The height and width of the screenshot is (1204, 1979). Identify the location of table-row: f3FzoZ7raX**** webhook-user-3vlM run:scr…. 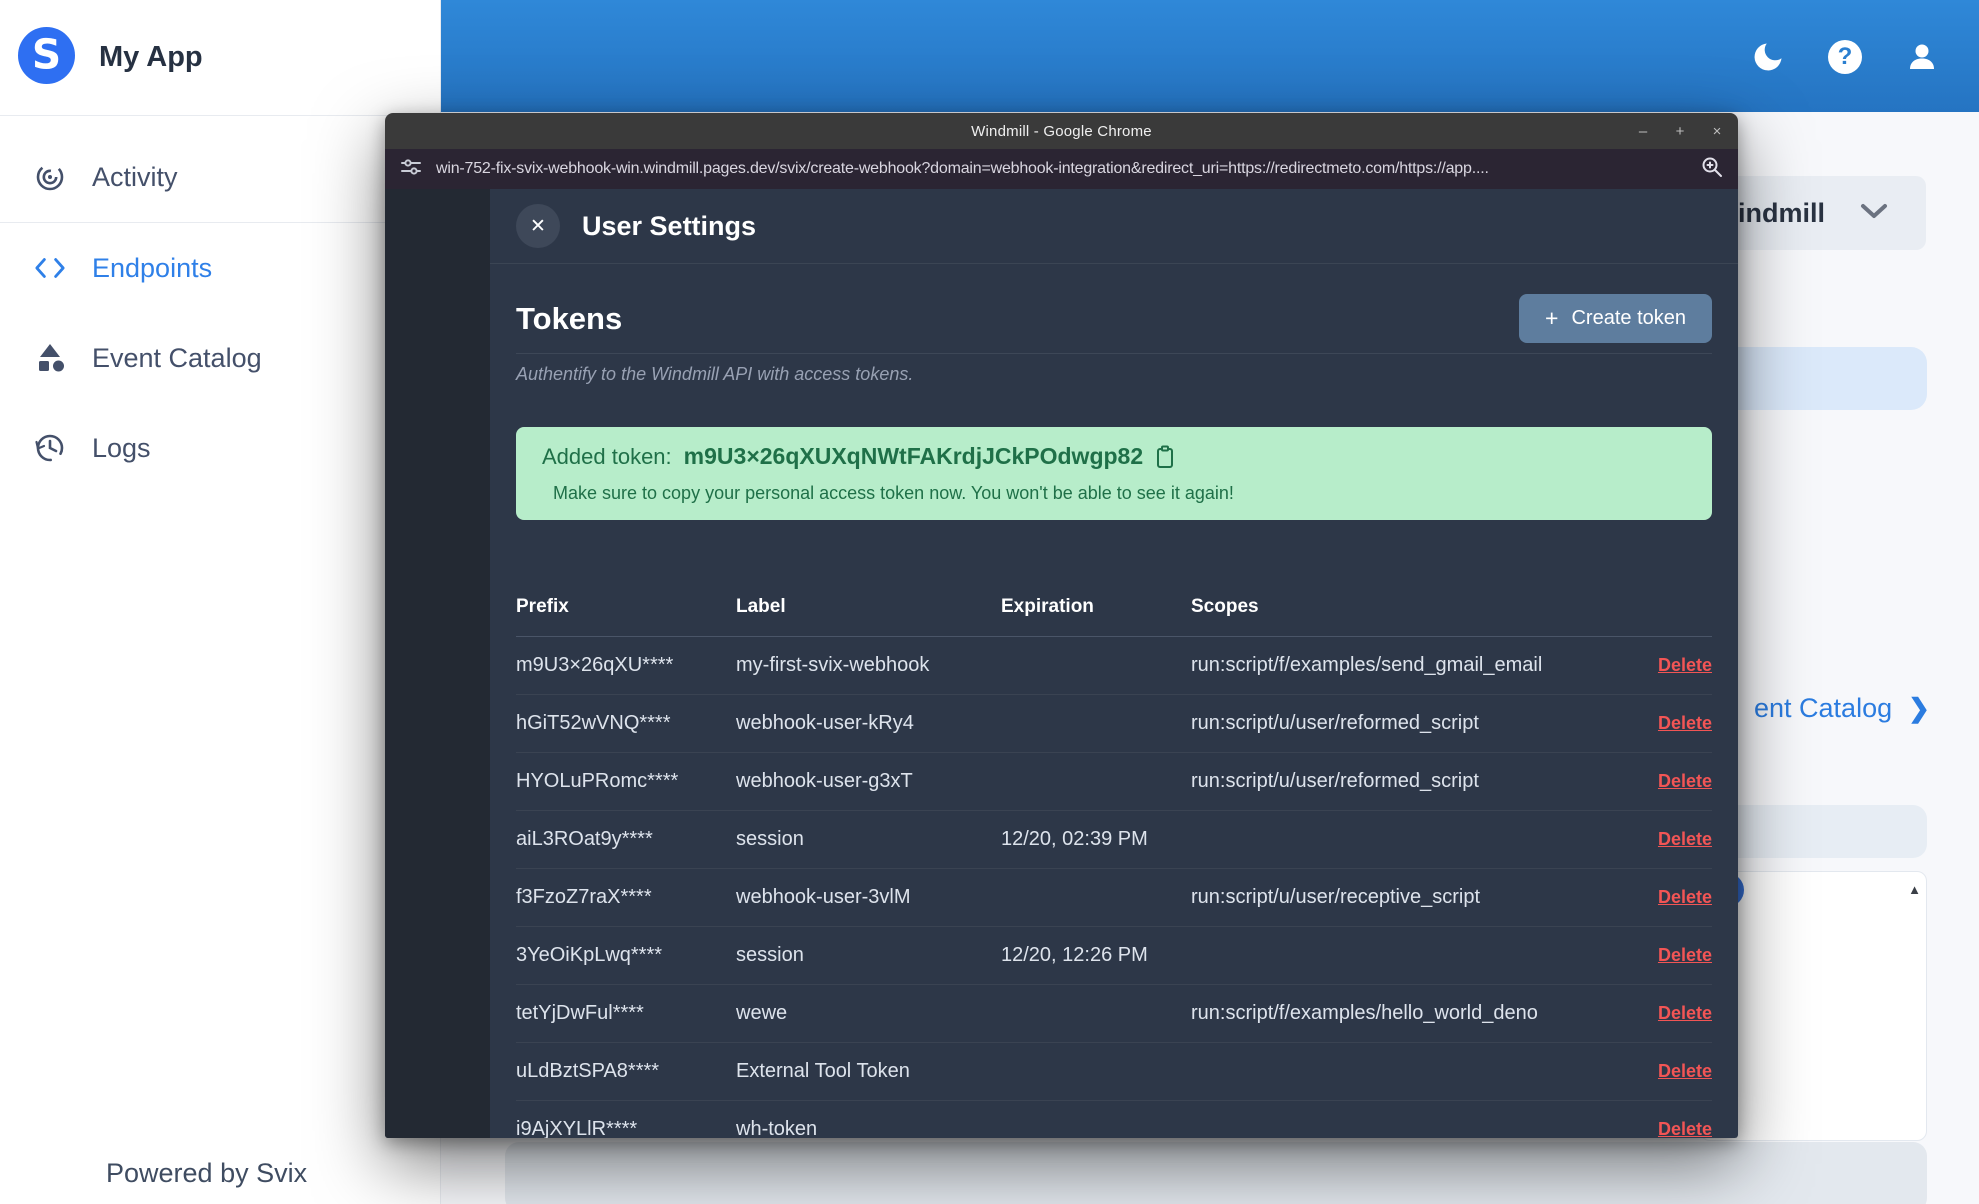
(1114, 898).